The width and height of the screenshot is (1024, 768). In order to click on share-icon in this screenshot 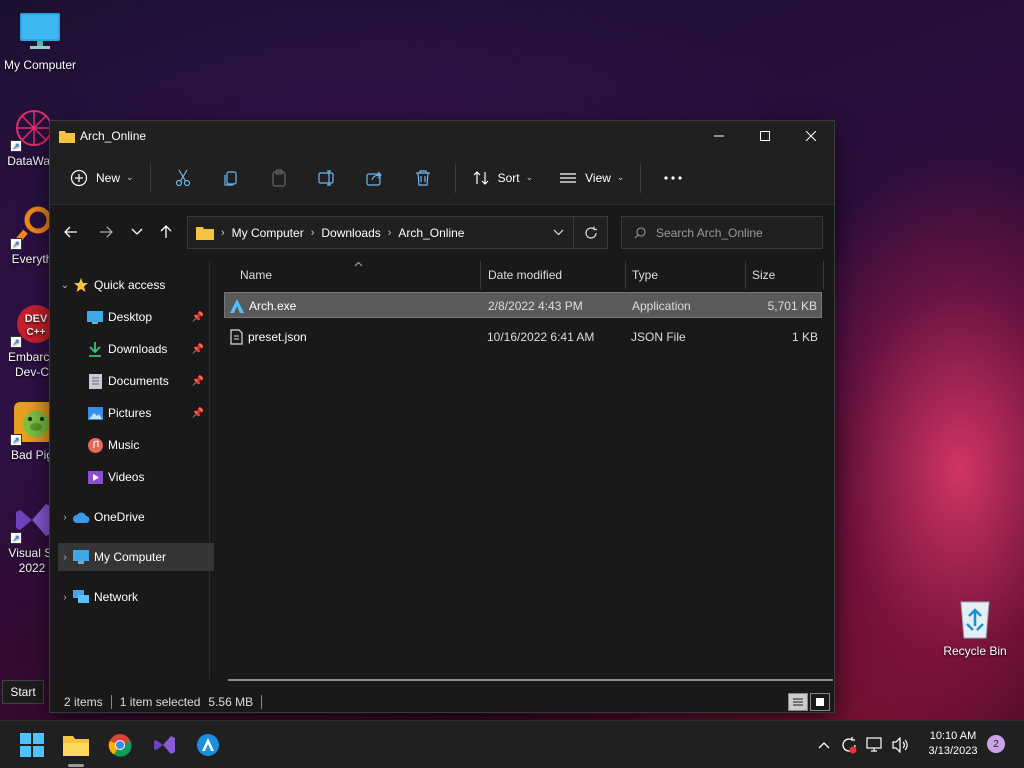, I will do `click(373, 178)`.